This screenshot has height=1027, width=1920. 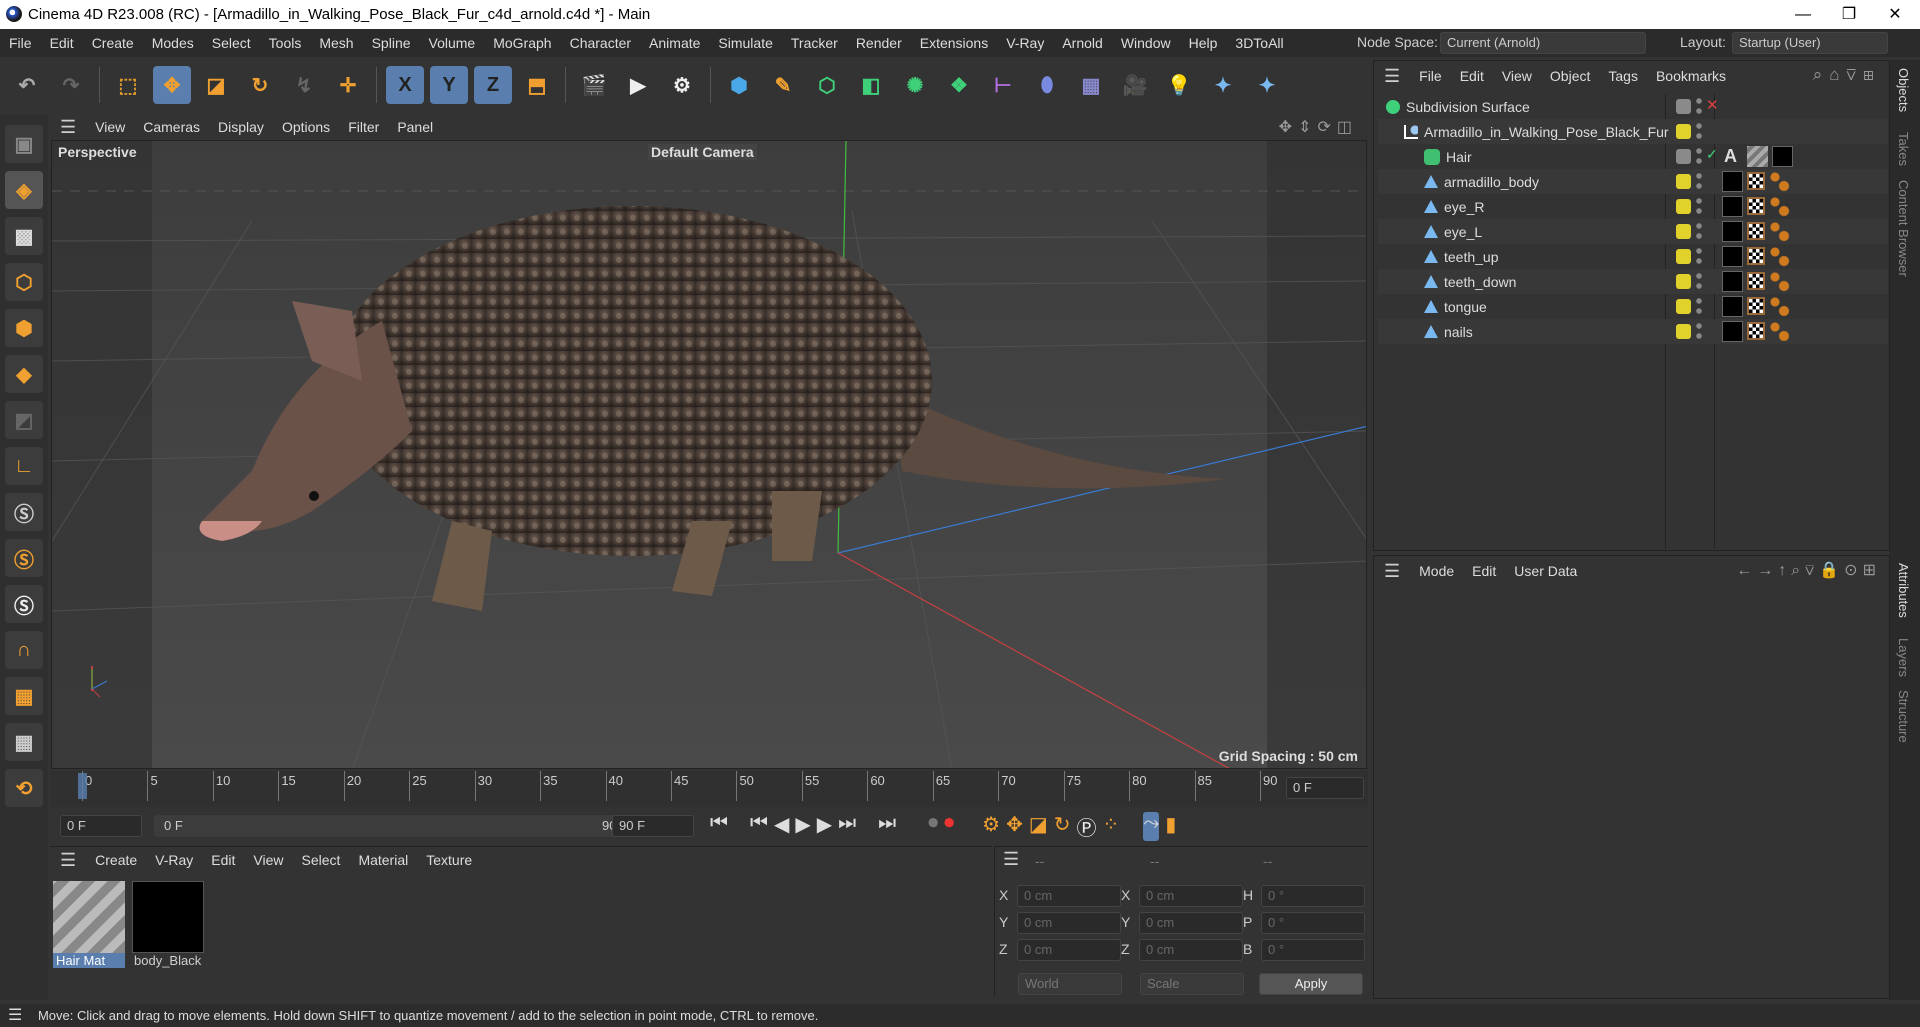 I want to click on object-row: tongue, so click(x=1633, y=306).